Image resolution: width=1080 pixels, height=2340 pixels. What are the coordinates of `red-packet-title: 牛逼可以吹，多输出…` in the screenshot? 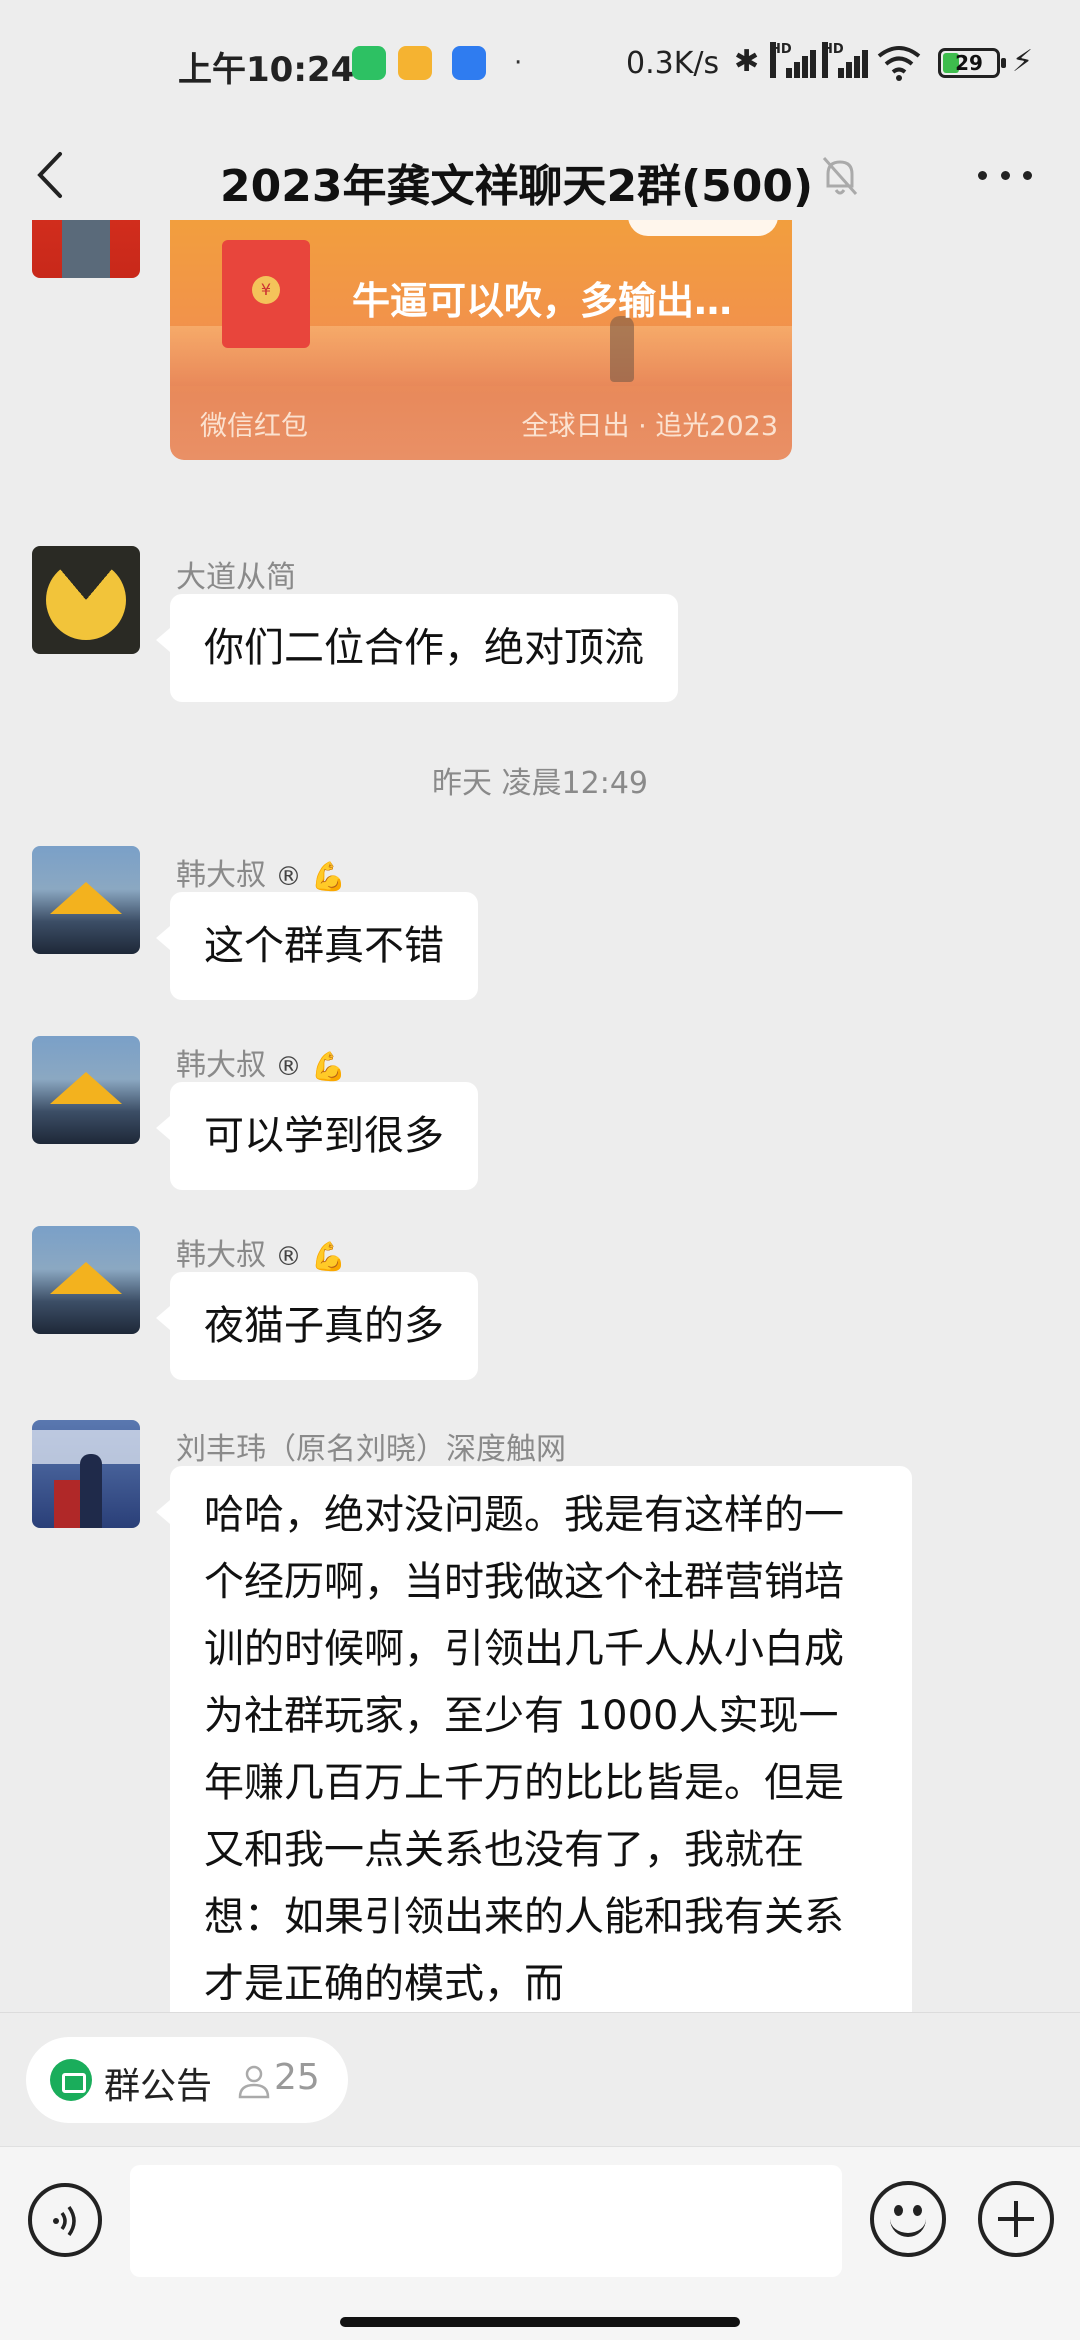 It's located at (542, 301).